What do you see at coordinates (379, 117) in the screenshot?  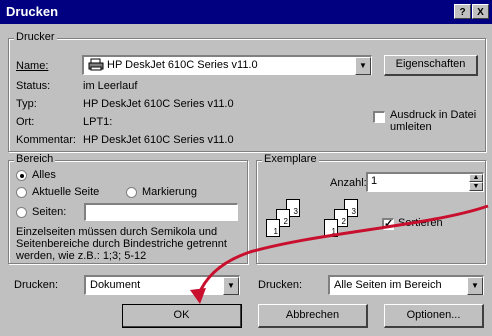 I see `print-to-file-checkbox` at bounding box center [379, 117].